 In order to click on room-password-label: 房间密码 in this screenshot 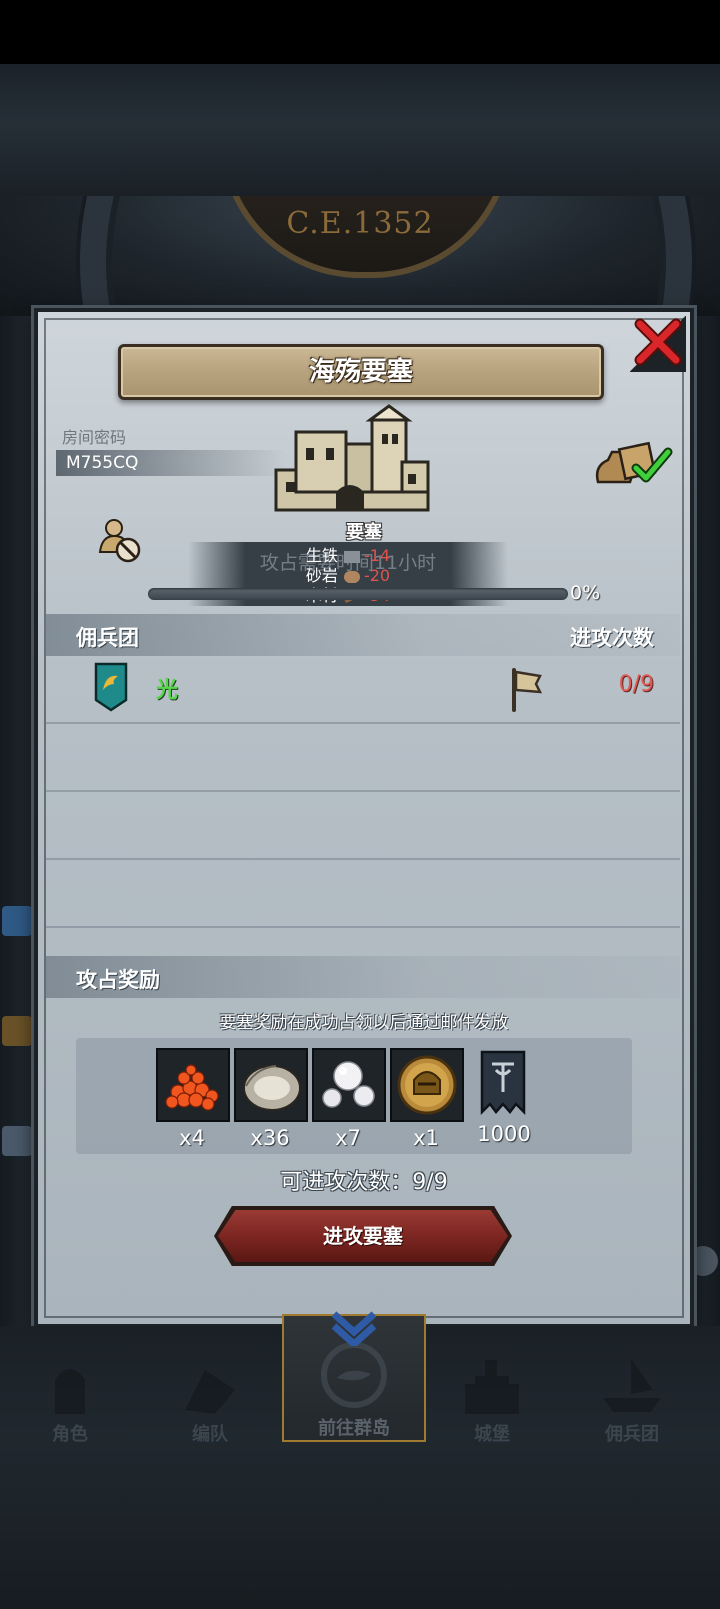, I will do `click(94, 437)`.